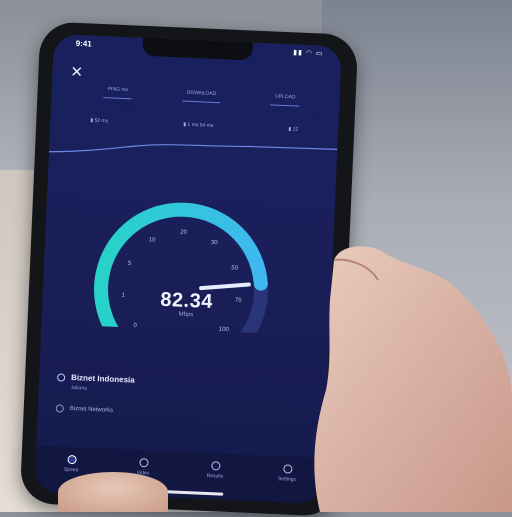  I want to click on gauge-scale-label: 10, so click(153, 240).